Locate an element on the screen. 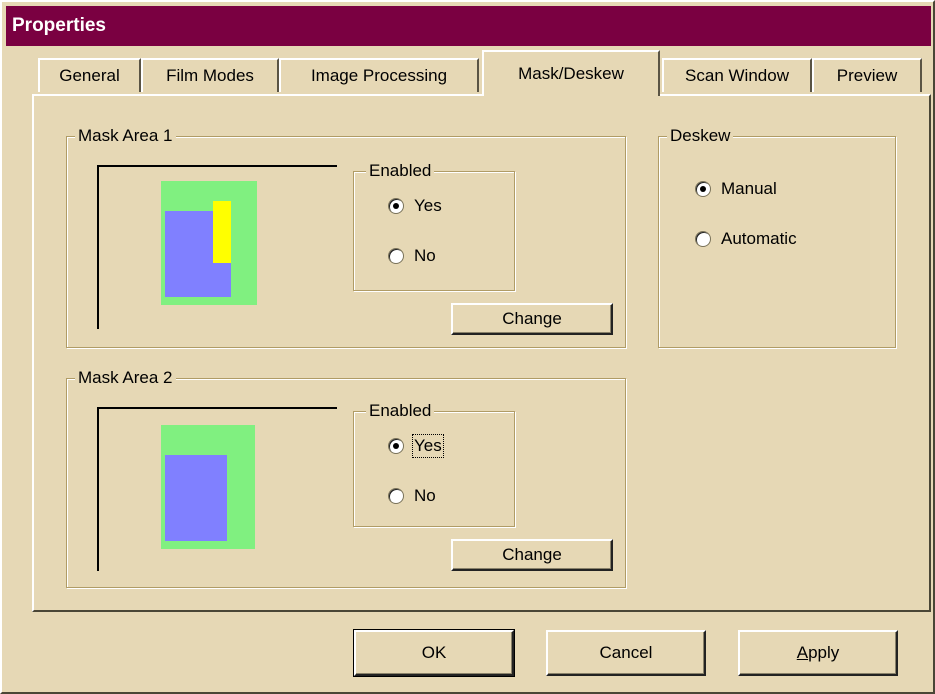 This screenshot has height=694, width=935. tab-label: Film Modes is located at coordinates (210, 75).